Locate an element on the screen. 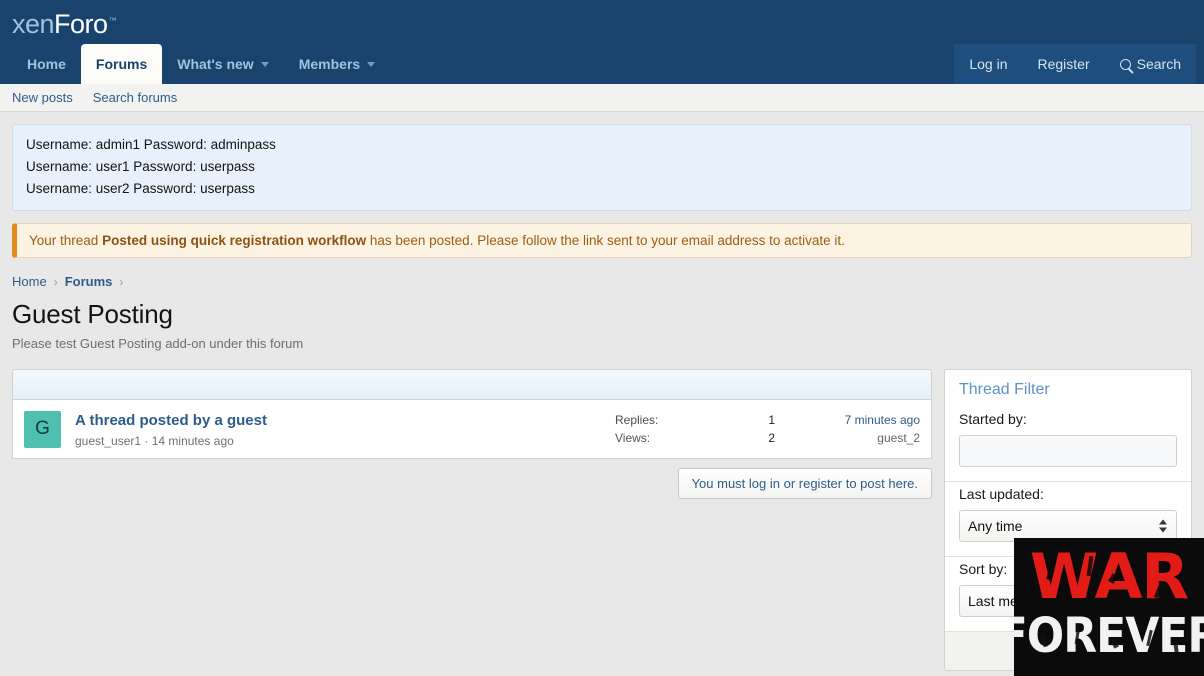 This screenshot has height=676, width=1204. select-arrows-icon is located at coordinates (1163, 526).